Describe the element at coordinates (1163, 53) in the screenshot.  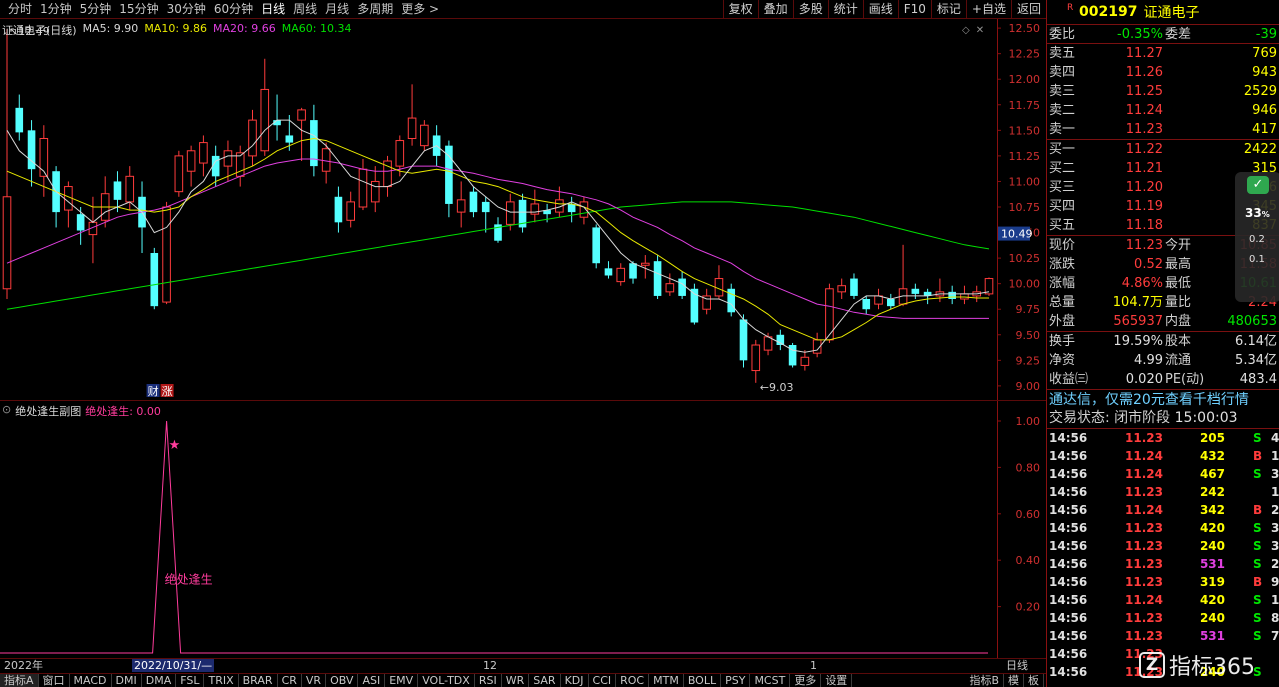
I see `asks-row: 卖五 11.27 769` at that location.